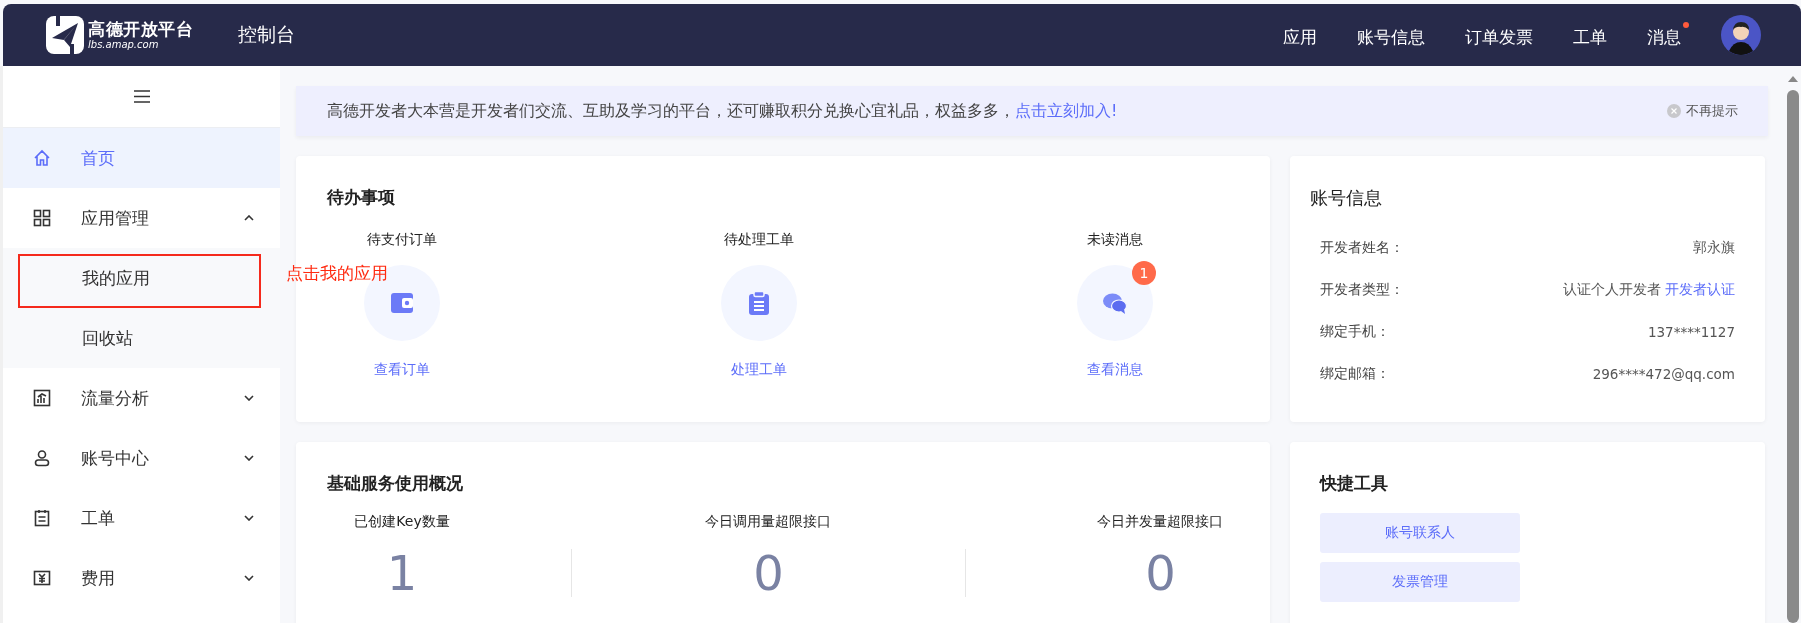 This screenshot has width=1801, height=623. I want to click on wallet-icon, so click(402, 303).